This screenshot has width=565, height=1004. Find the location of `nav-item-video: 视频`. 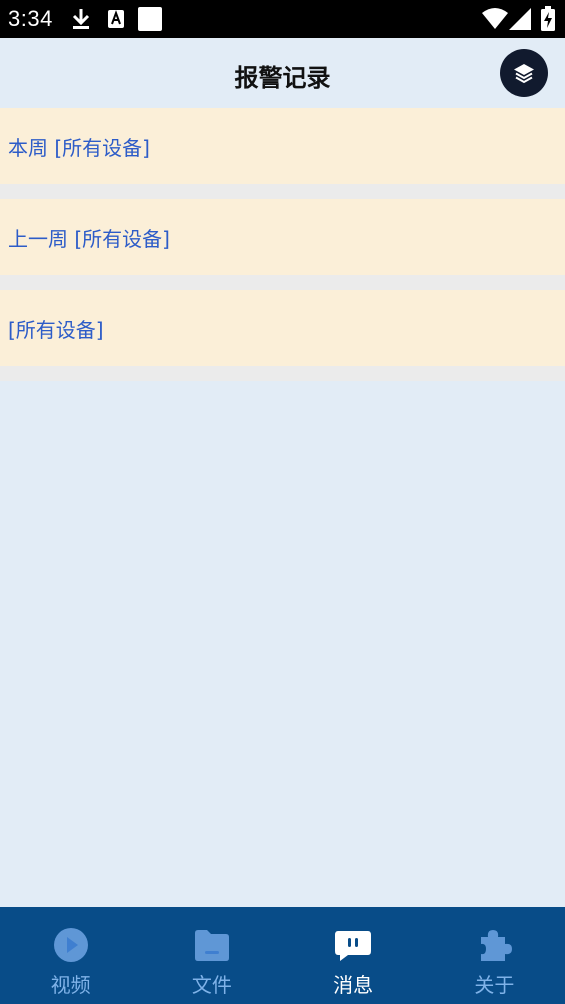

nav-item-video: 视频 is located at coordinates (70, 955).